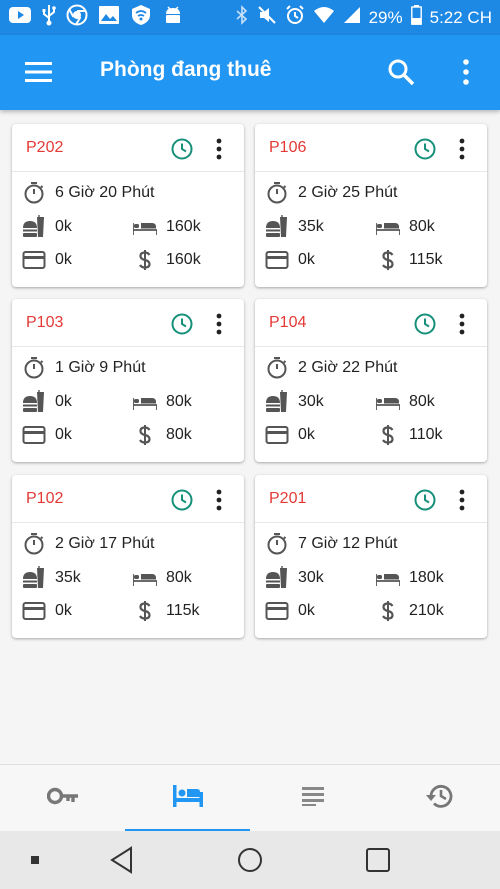 Image resolution: width=500 pixels, height=889 pixels. Describe the element at coordinates (410, 611) in the screenshot. I see `total-row: 210k` at that location.